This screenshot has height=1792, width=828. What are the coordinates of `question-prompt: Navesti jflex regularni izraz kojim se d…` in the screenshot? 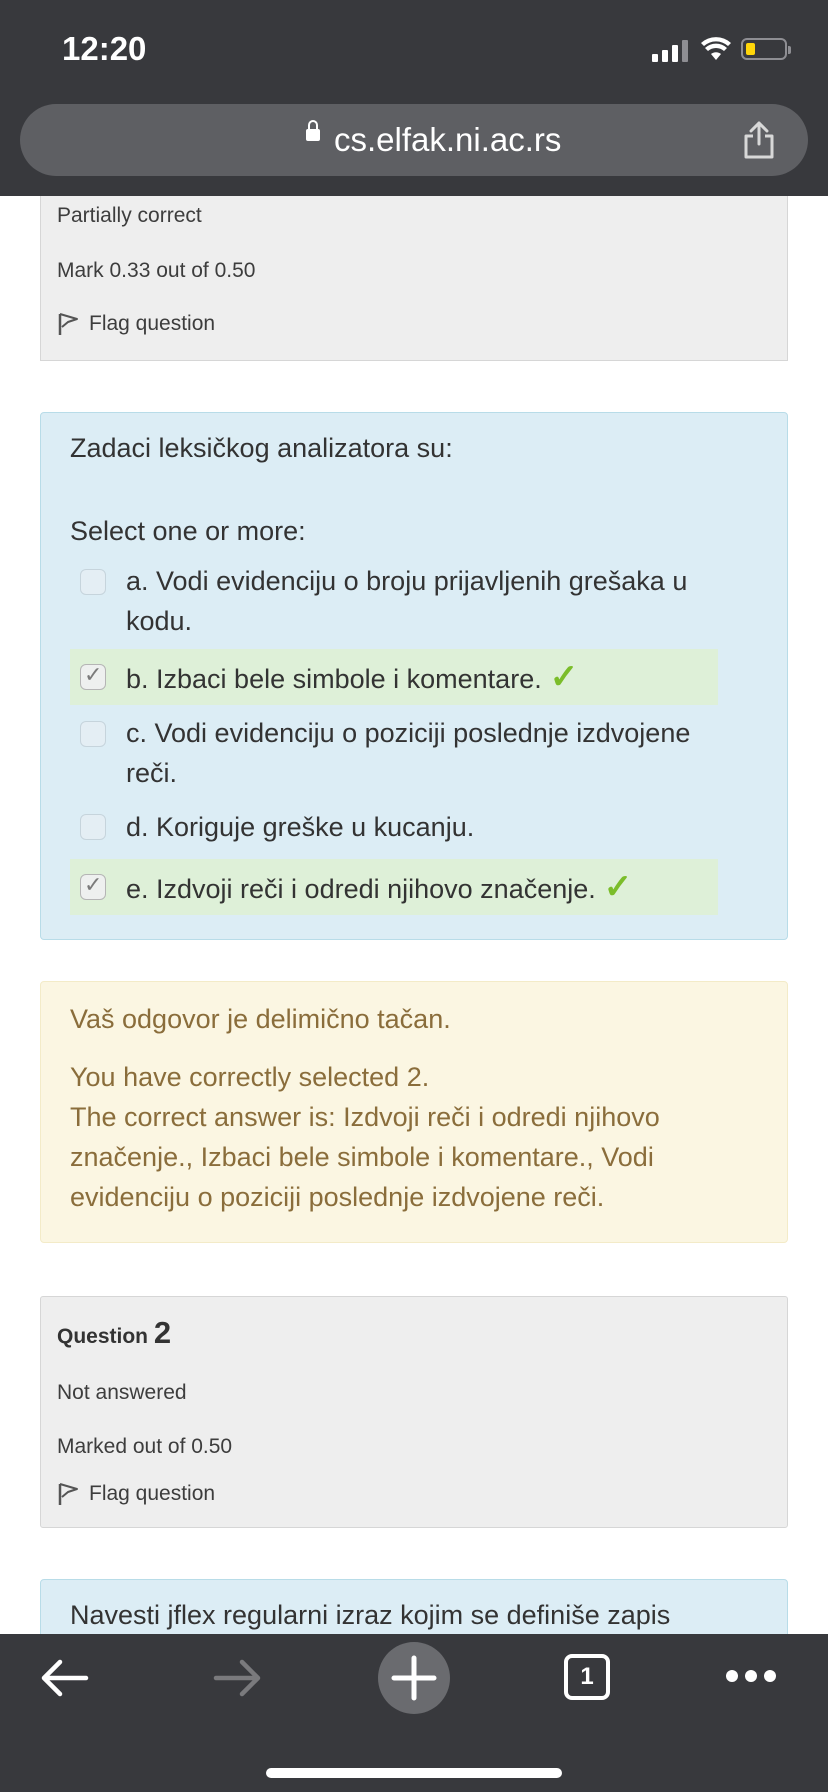 It's located at (370, 1615).